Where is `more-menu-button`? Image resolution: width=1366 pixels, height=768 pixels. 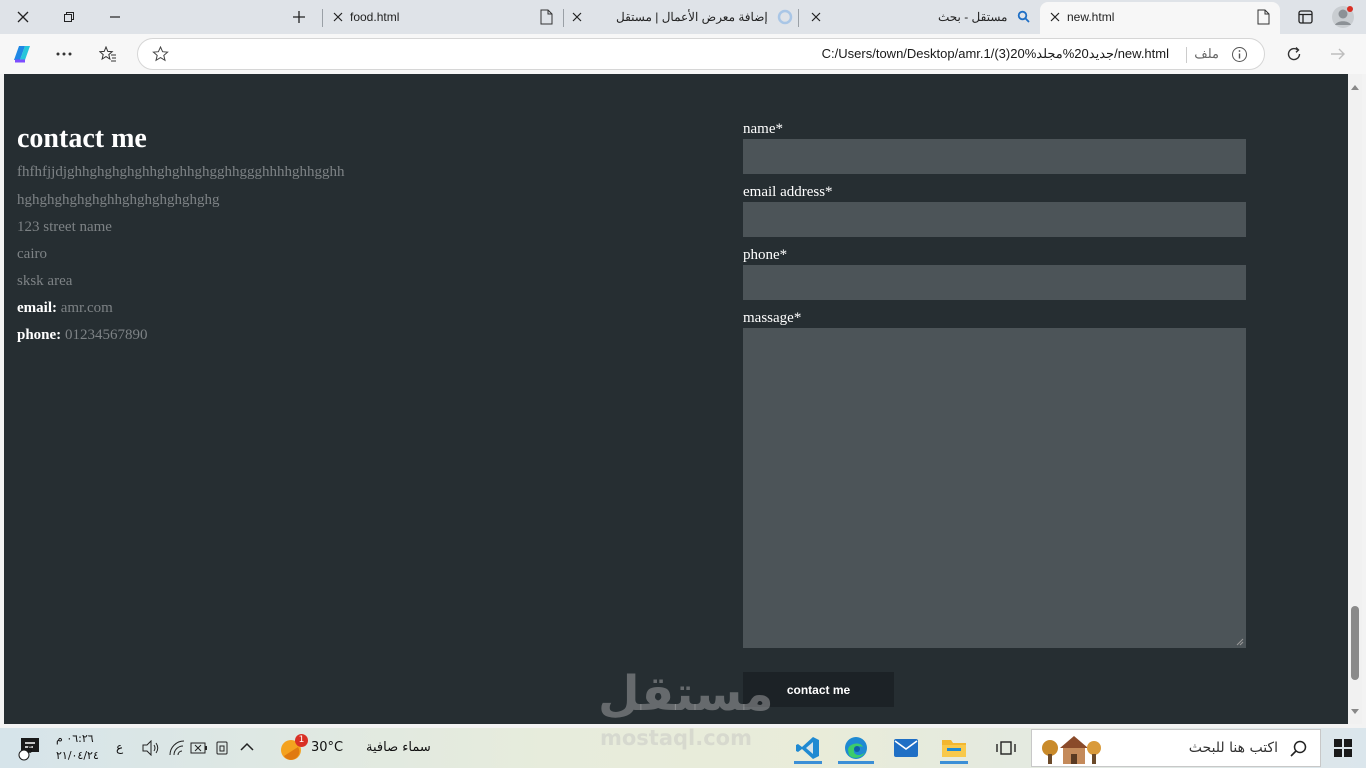
more-menu-button is located at coordinates (64, 54).